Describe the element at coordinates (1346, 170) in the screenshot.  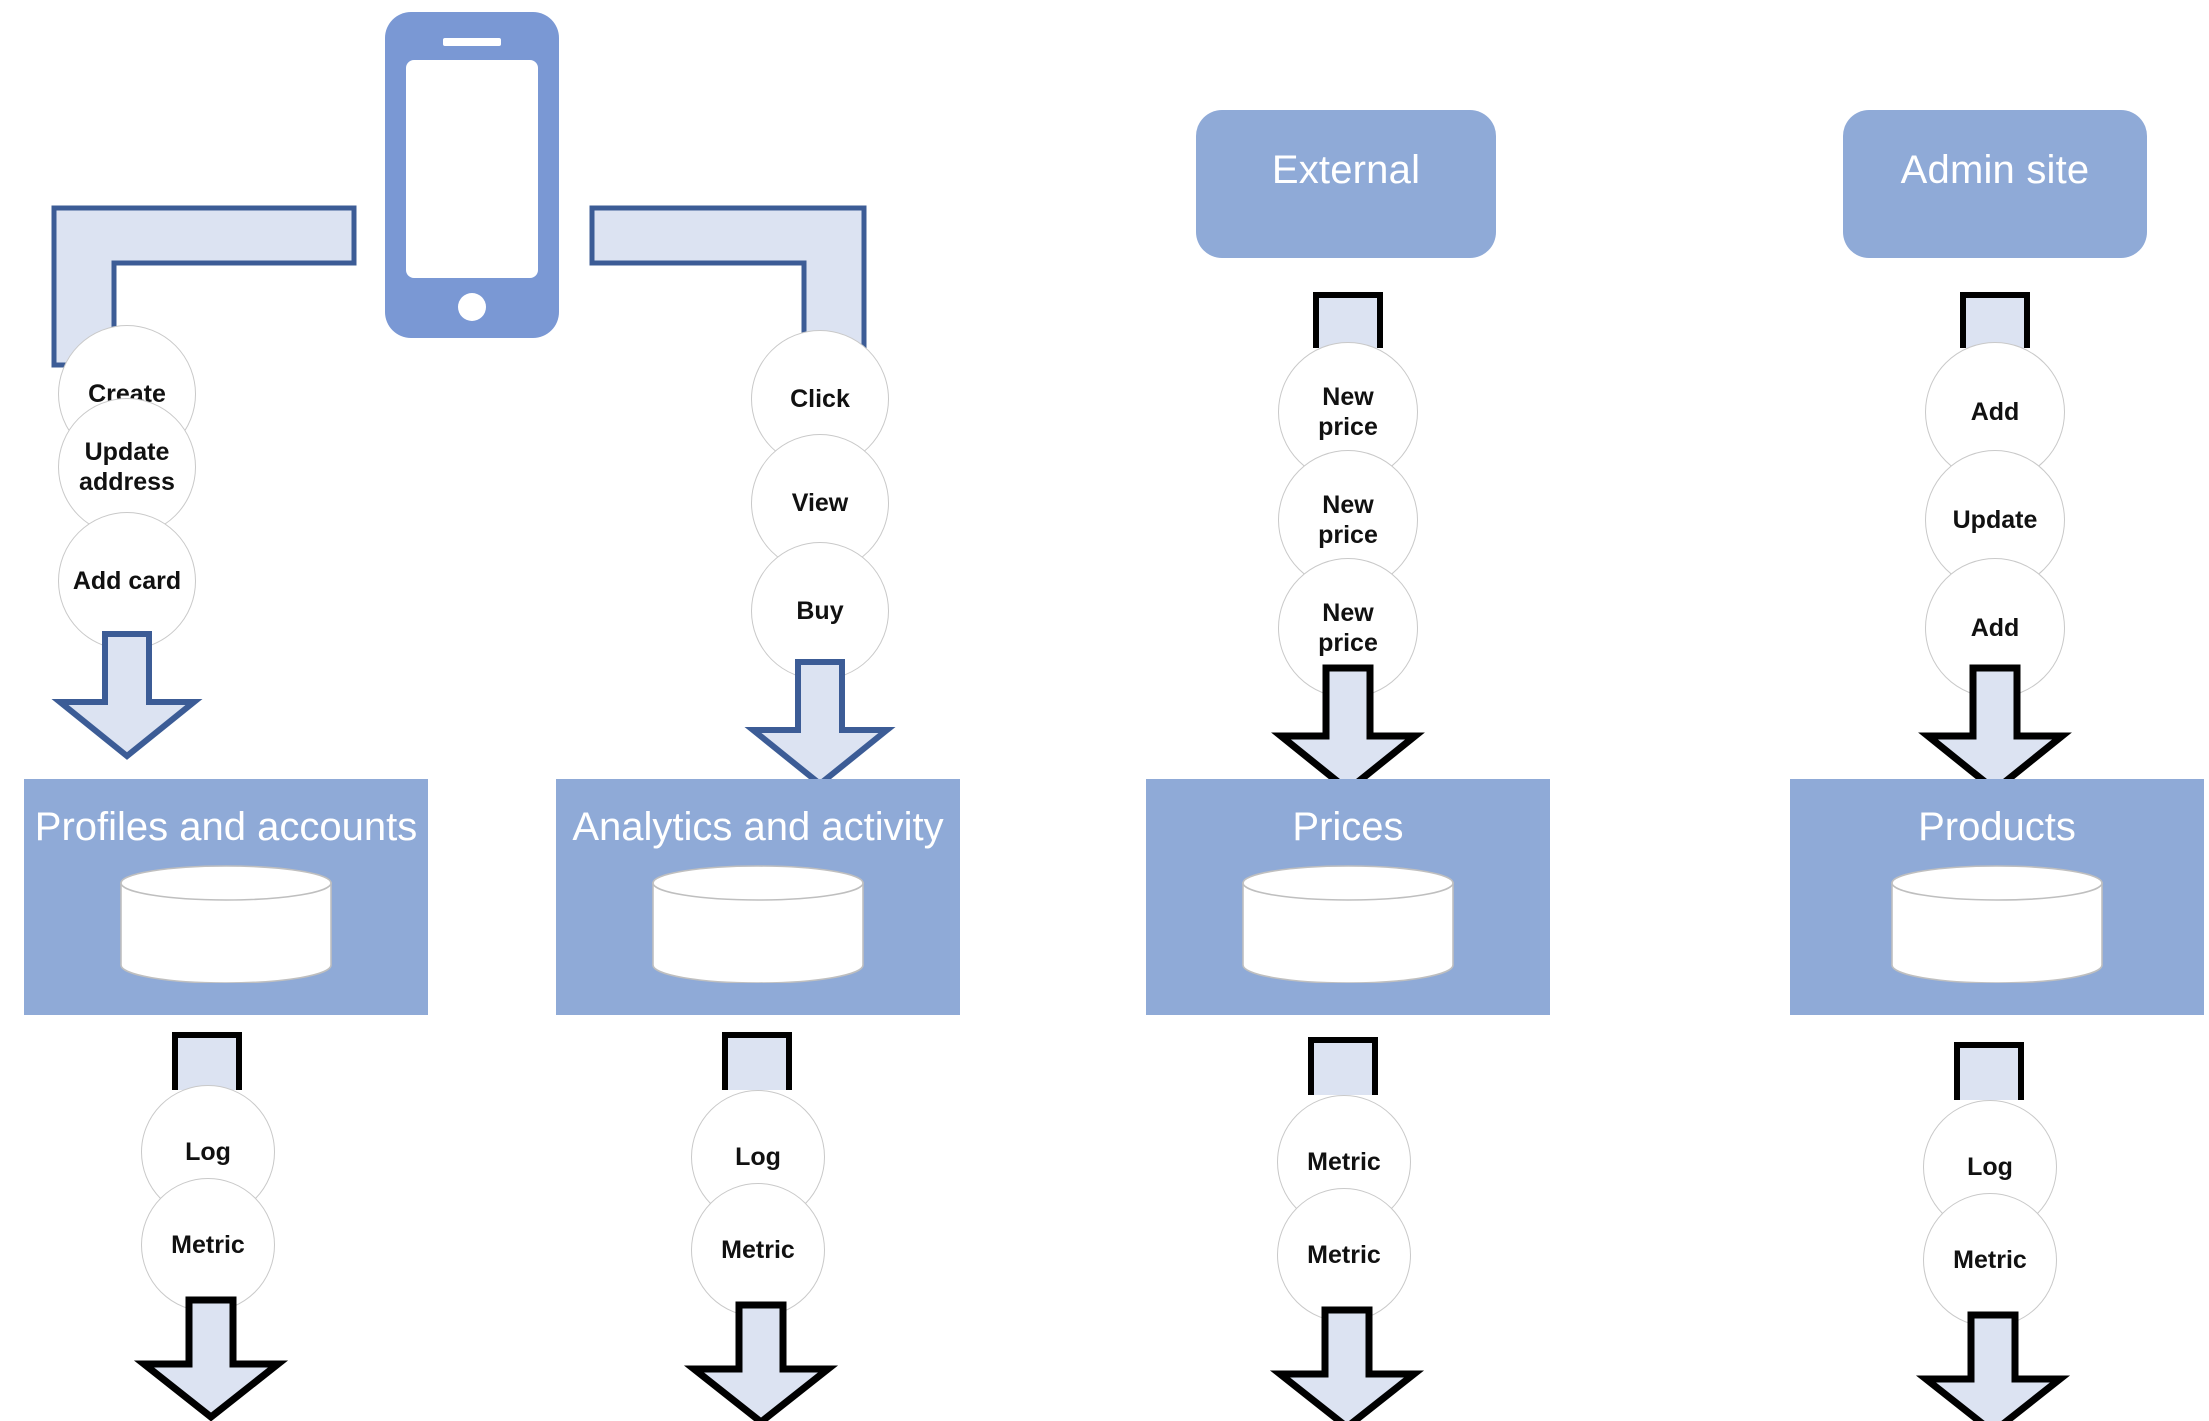
I see `source-label-external: External` at that location.